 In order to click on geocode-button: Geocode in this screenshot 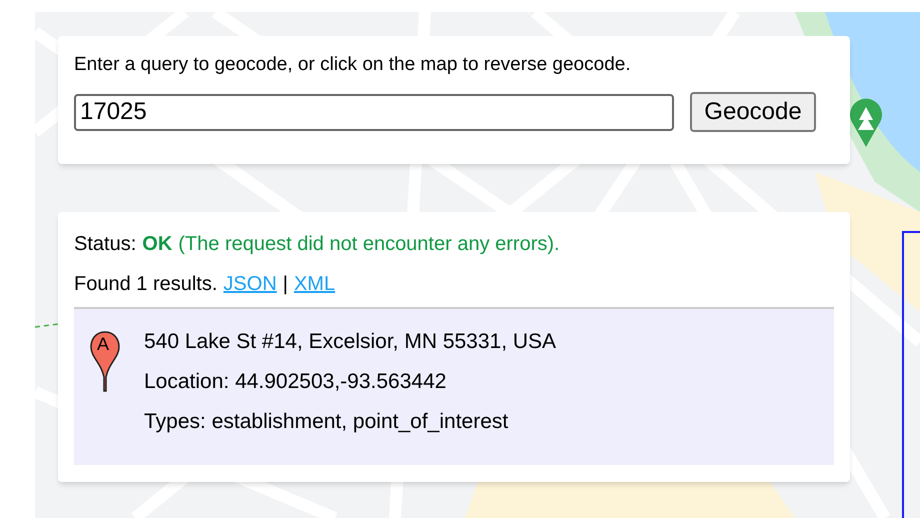, I will do `click(753, 112)`.